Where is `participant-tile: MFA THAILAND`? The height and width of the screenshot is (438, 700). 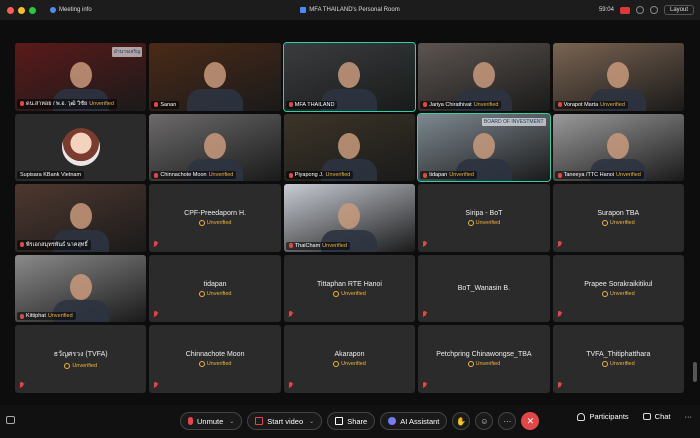
participant-tile: MFA THAILAND is located at coordinates (349, 77).